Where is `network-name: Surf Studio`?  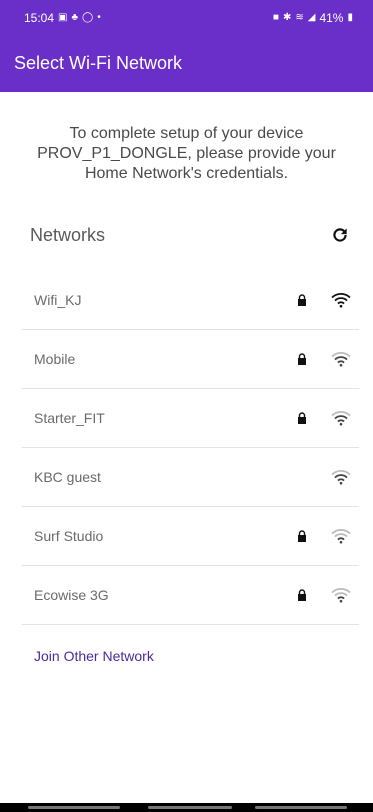
network-name: Surf Studio is located at coordinates (69, 536).